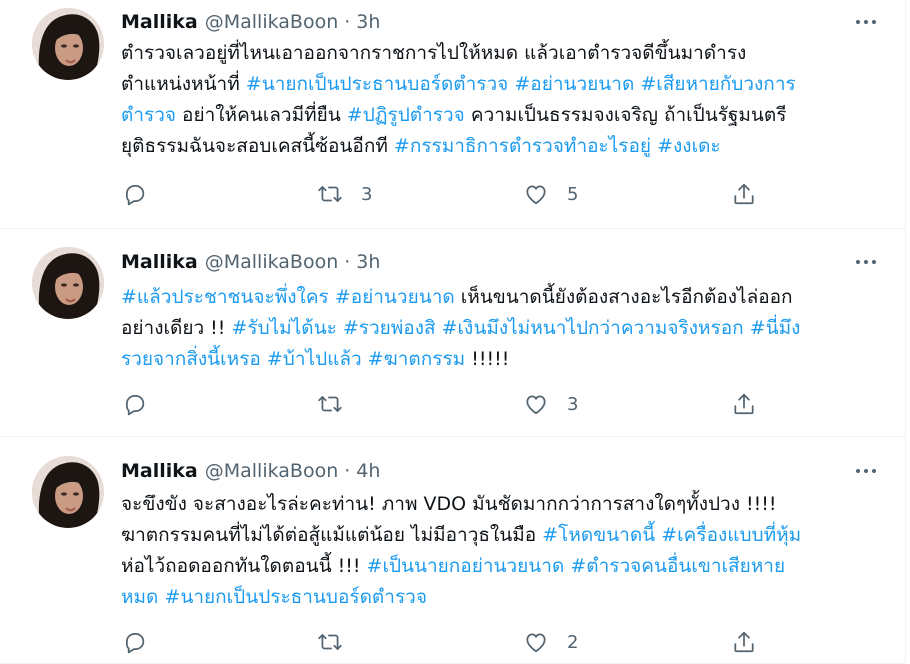  I want to click on tweet-header: Mallika @MallikaBoon · 4h, so click(250, 471).